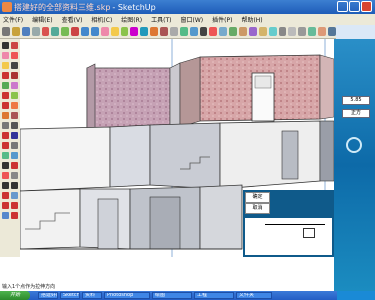  What do you see at coordinates (262, 31) in the screenshot?
I see `back-view-icon` at bounding box center [262, 31].